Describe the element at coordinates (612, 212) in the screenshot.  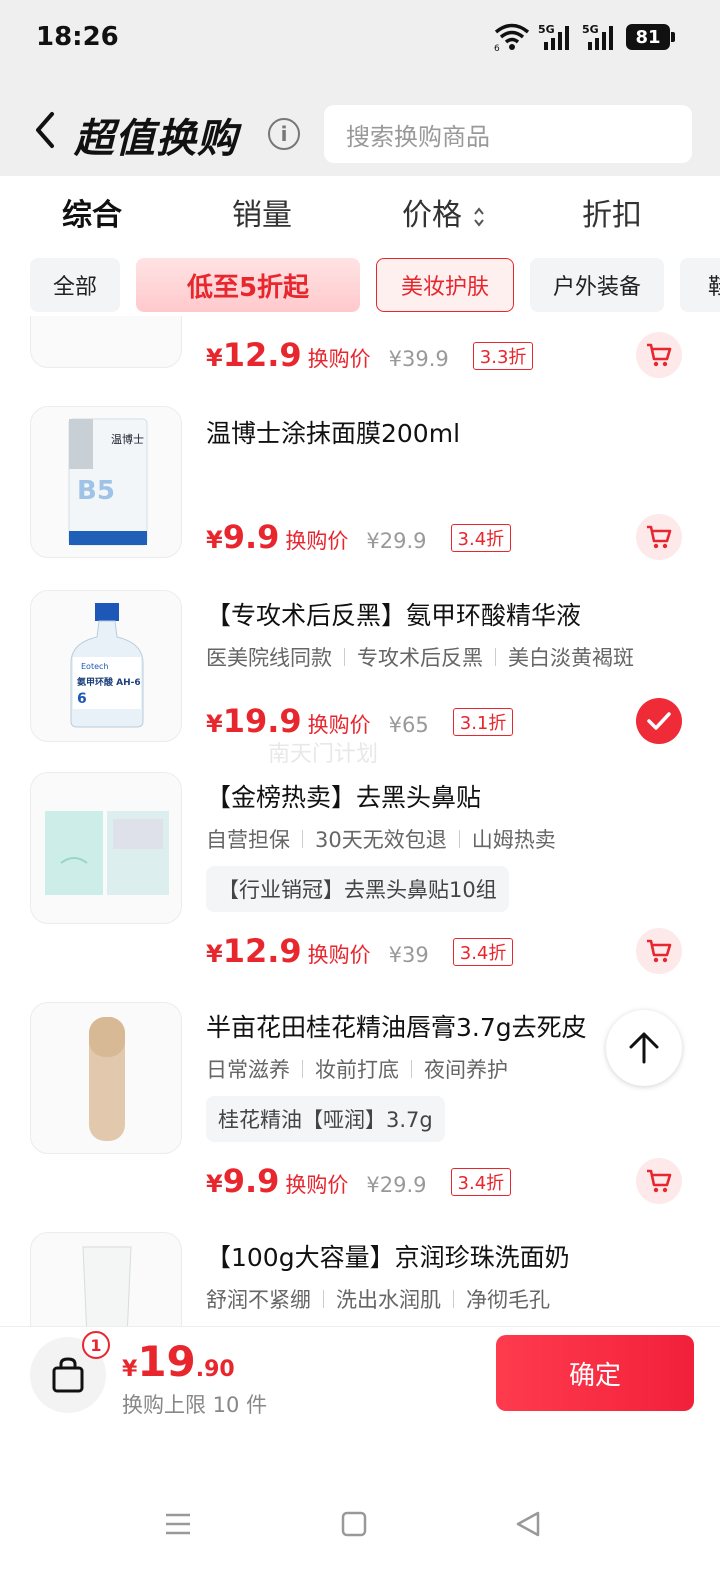
I see `tab-discount: 折扣` at that location.